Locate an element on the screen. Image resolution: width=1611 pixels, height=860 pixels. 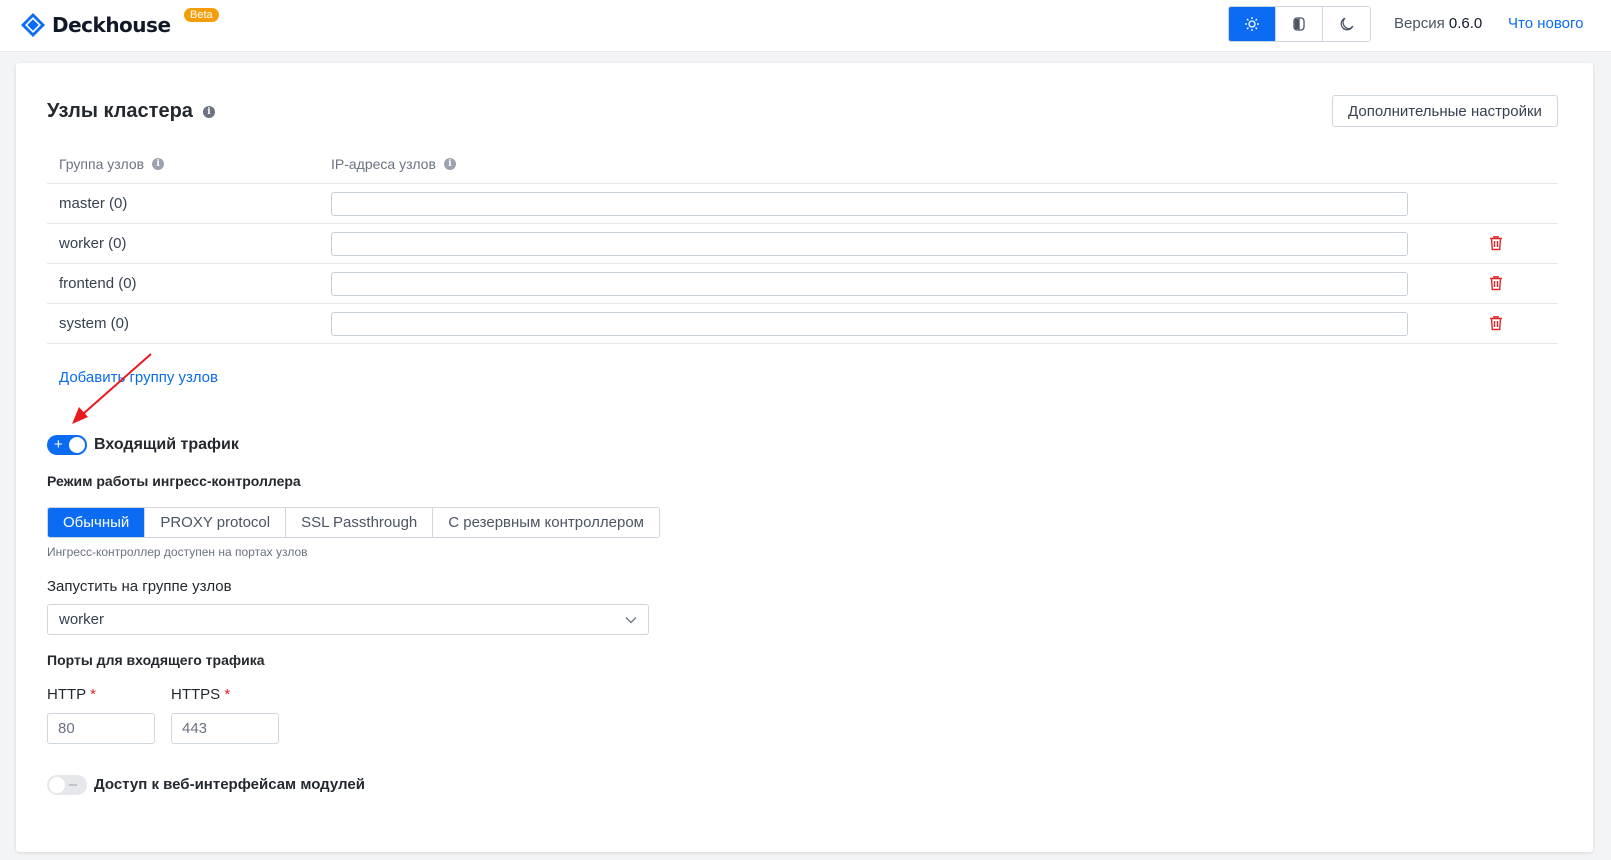
ports-section-label: Порты для входящего трафика is located at coordinates (156, 660).